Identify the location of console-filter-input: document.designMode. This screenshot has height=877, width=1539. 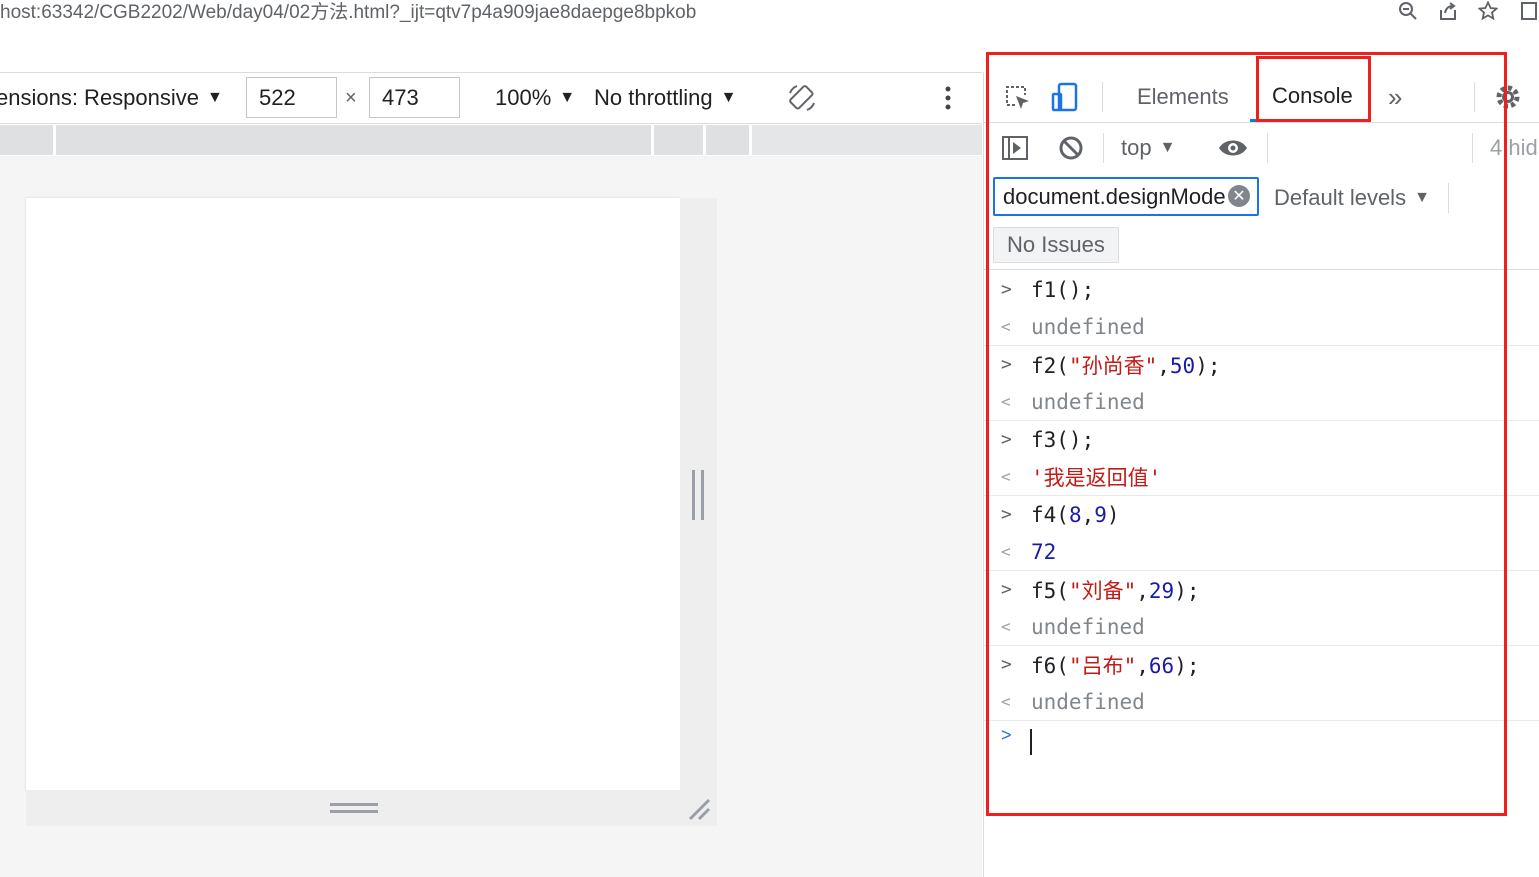
(1126, 196).